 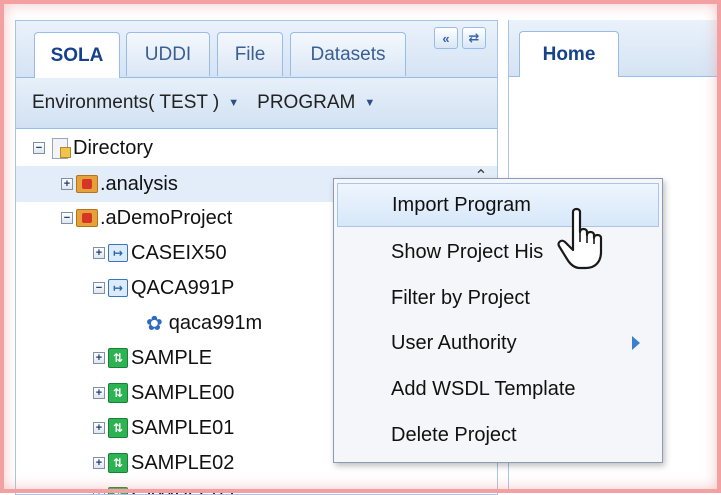 What do you see at coordinates (460, 298) in the screenshot?
I see `menu-item-label: Filter by Project` at bounding box center [460, 298].